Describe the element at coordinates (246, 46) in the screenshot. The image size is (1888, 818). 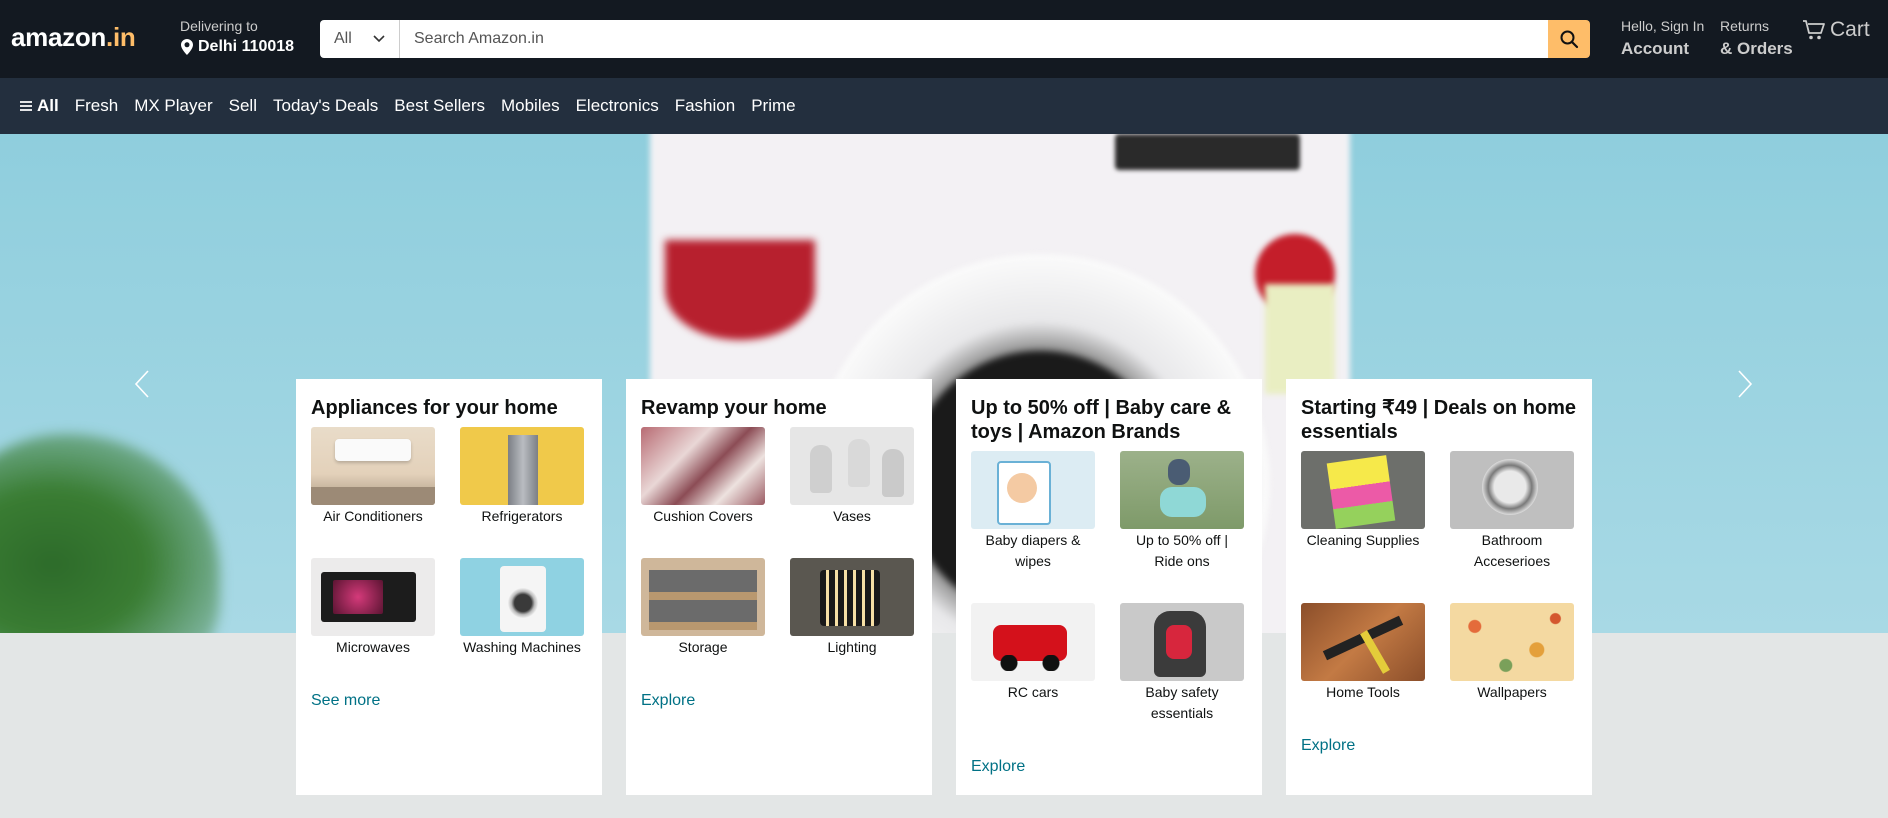
I see `delivering-location-text: Delhi 110018` at that location.